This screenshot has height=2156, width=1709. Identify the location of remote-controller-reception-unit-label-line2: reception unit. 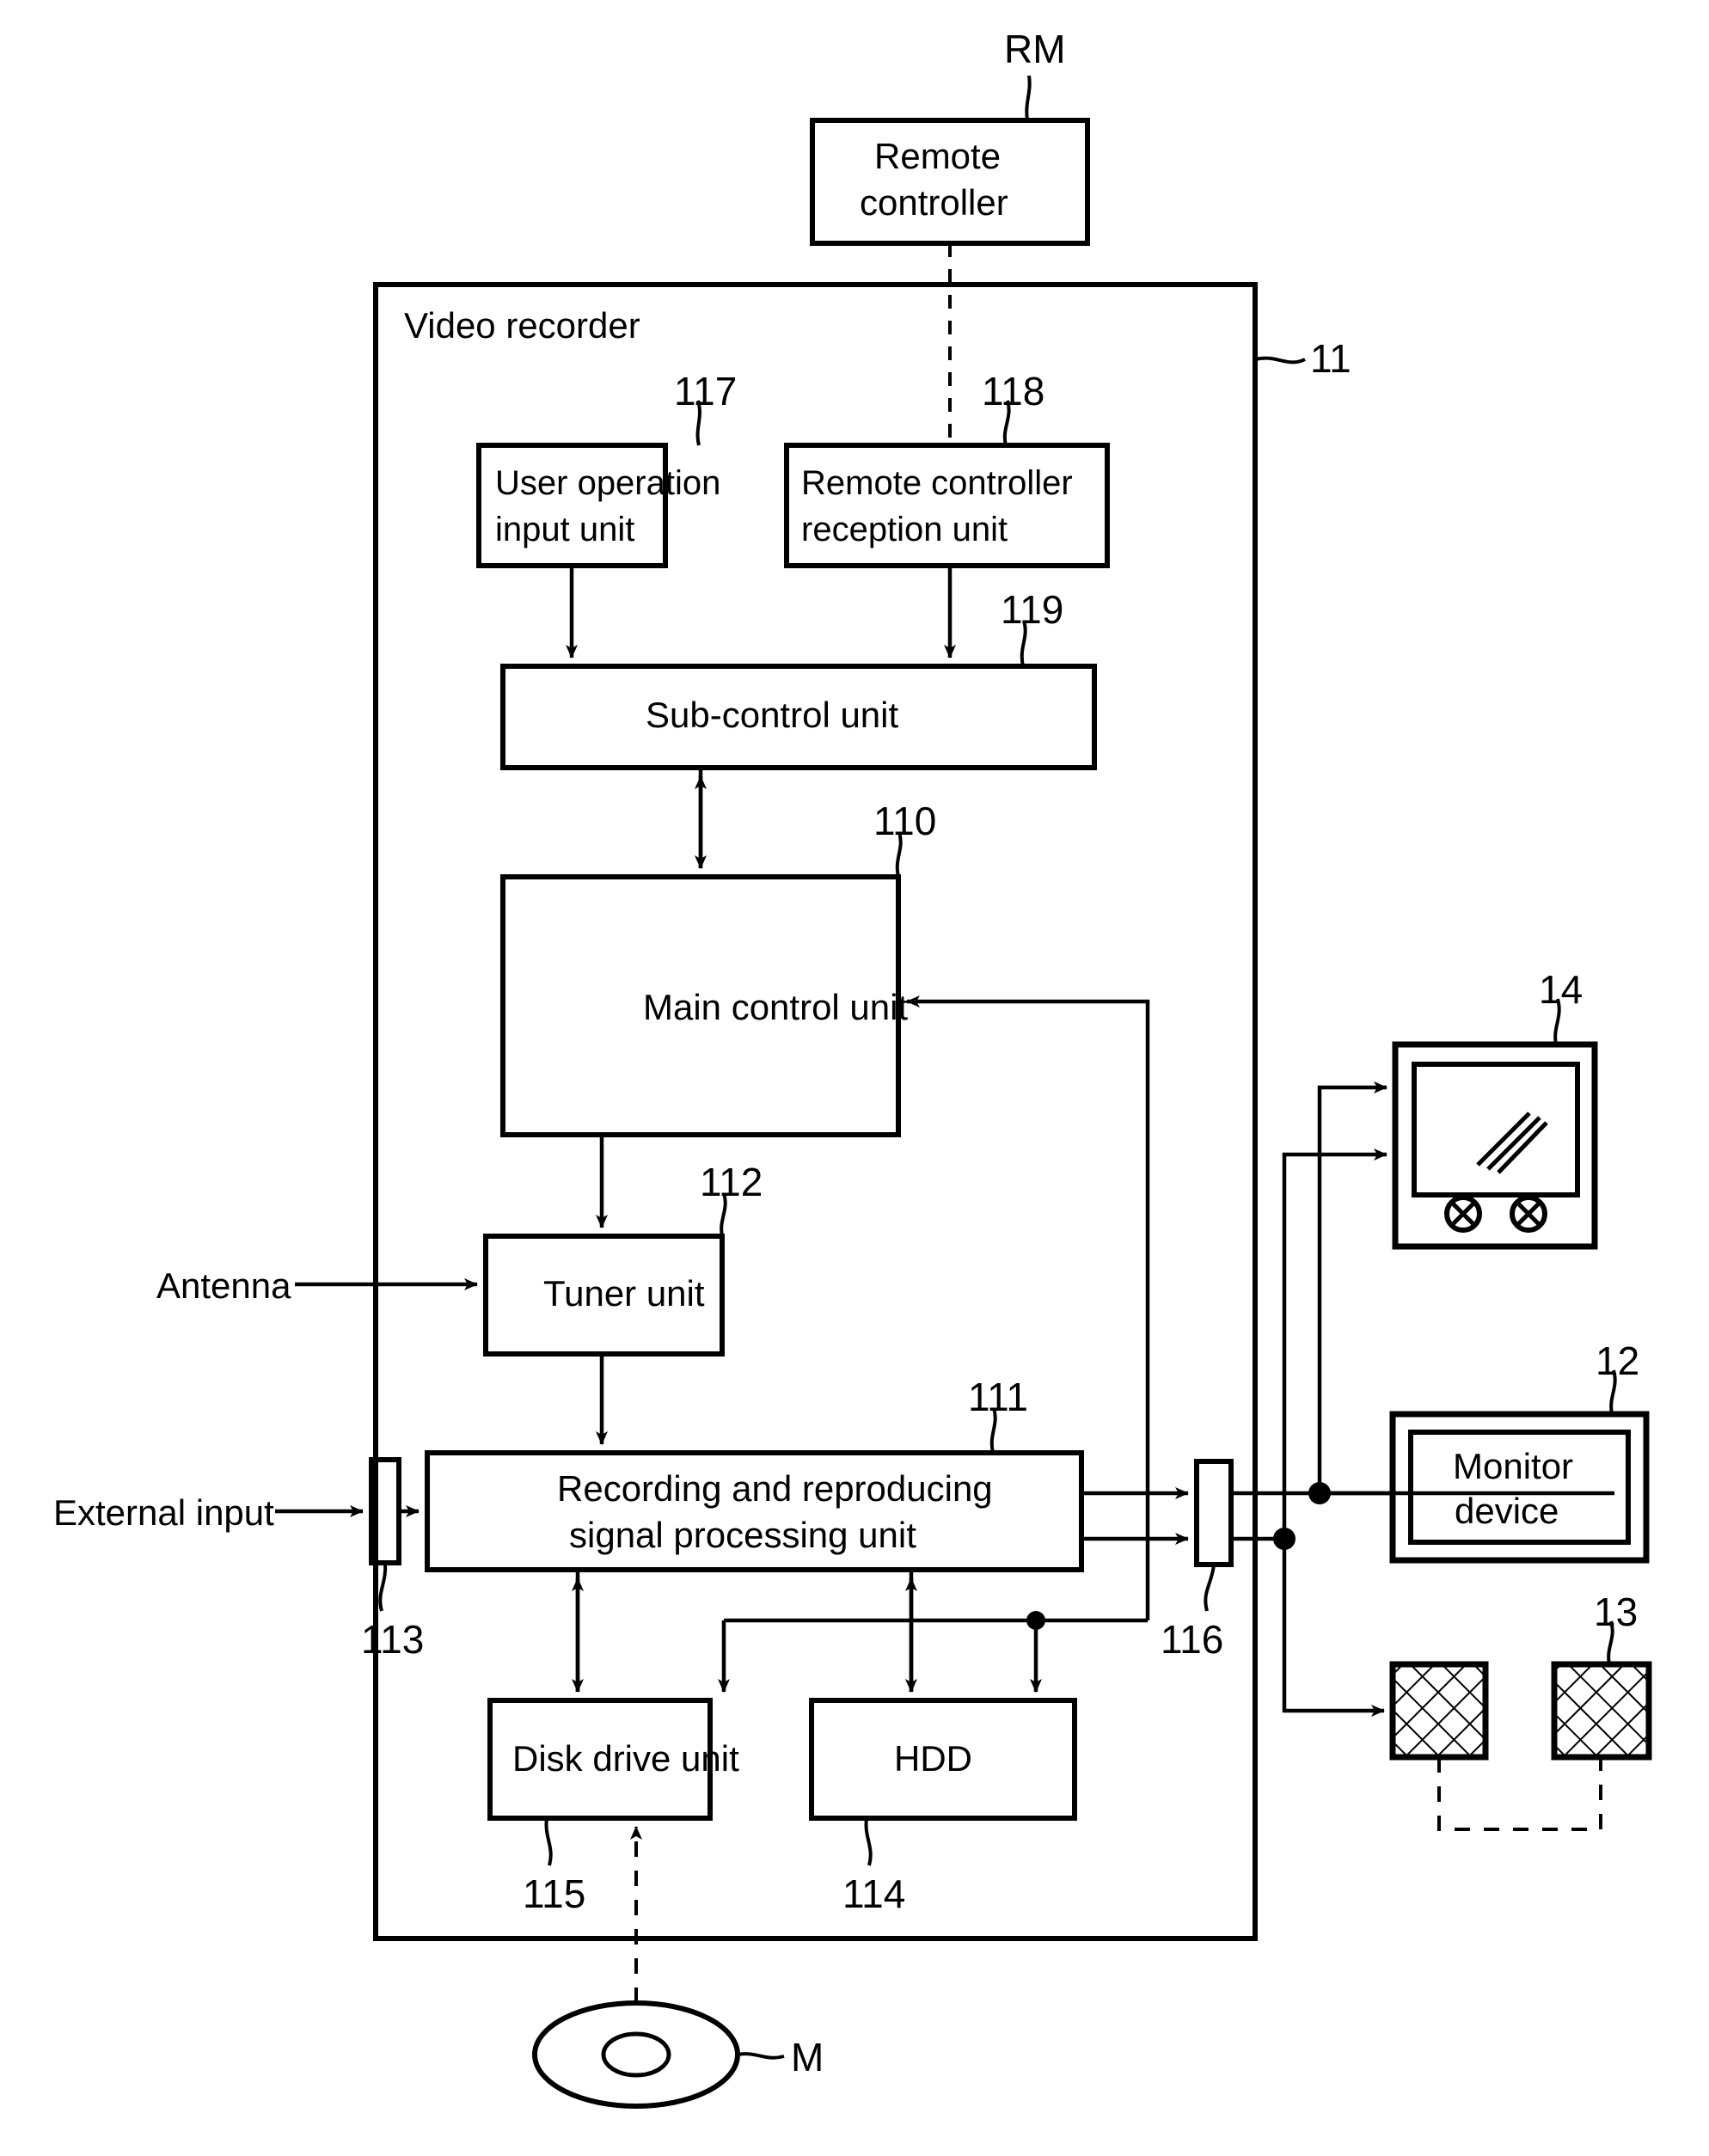
(905, 529).